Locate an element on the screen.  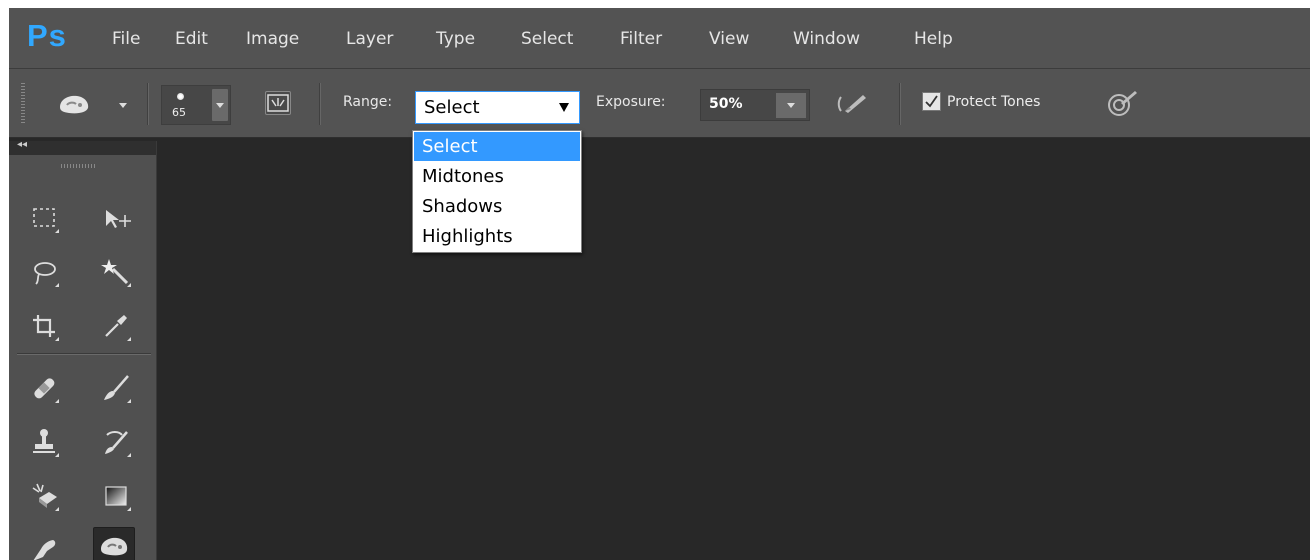
eyedropper-tool is located at coordinates (116, 326).